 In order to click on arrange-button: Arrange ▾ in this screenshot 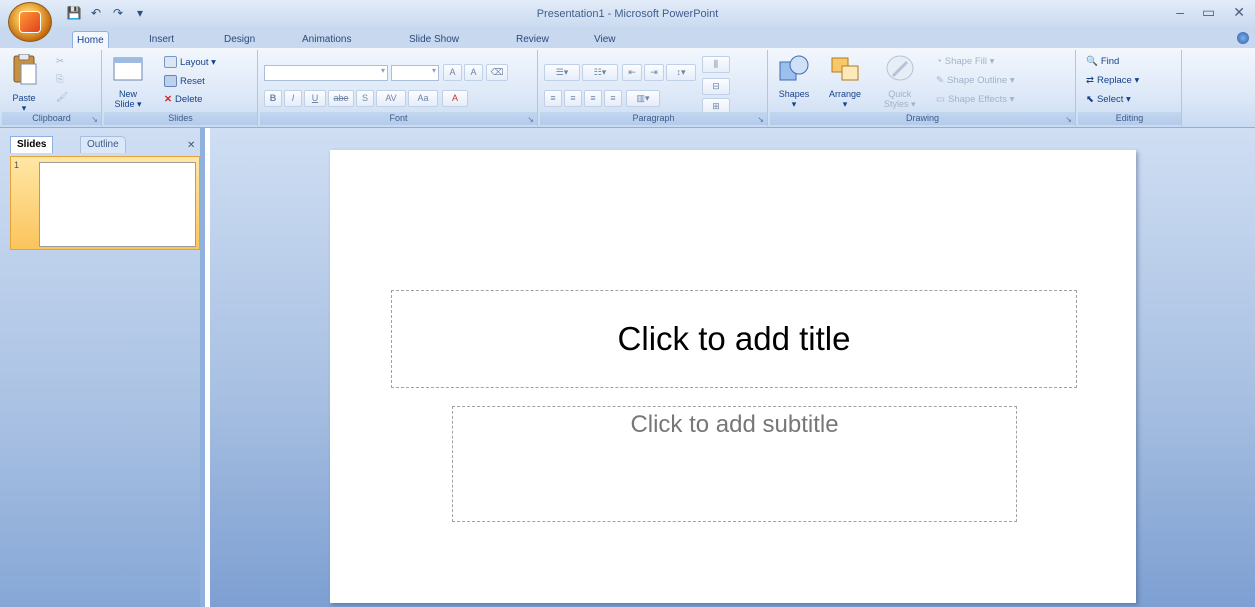, I will do `click(845, 81)`.